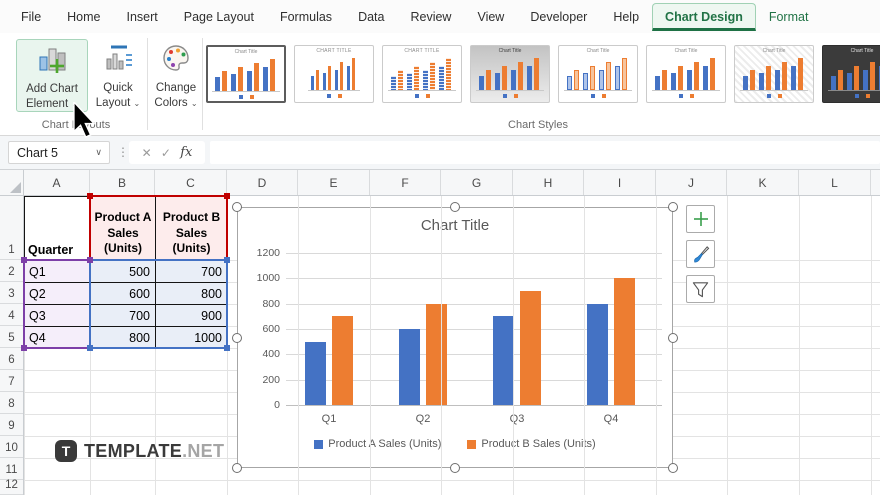 This screenshot has width=880, height=495. Describe the element at coordinates (12, 182) in the screenshot. I see `select-all-corner` at that location.